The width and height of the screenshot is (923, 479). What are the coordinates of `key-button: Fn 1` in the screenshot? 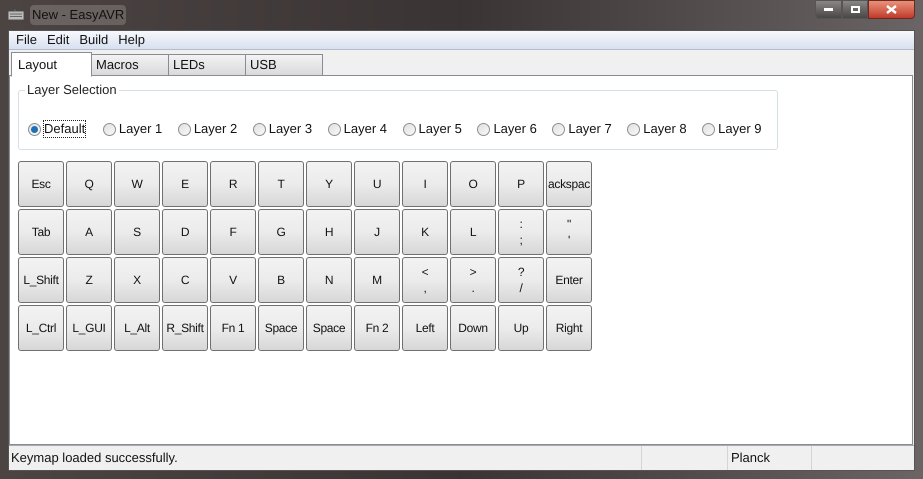 It's located at (233, 328).